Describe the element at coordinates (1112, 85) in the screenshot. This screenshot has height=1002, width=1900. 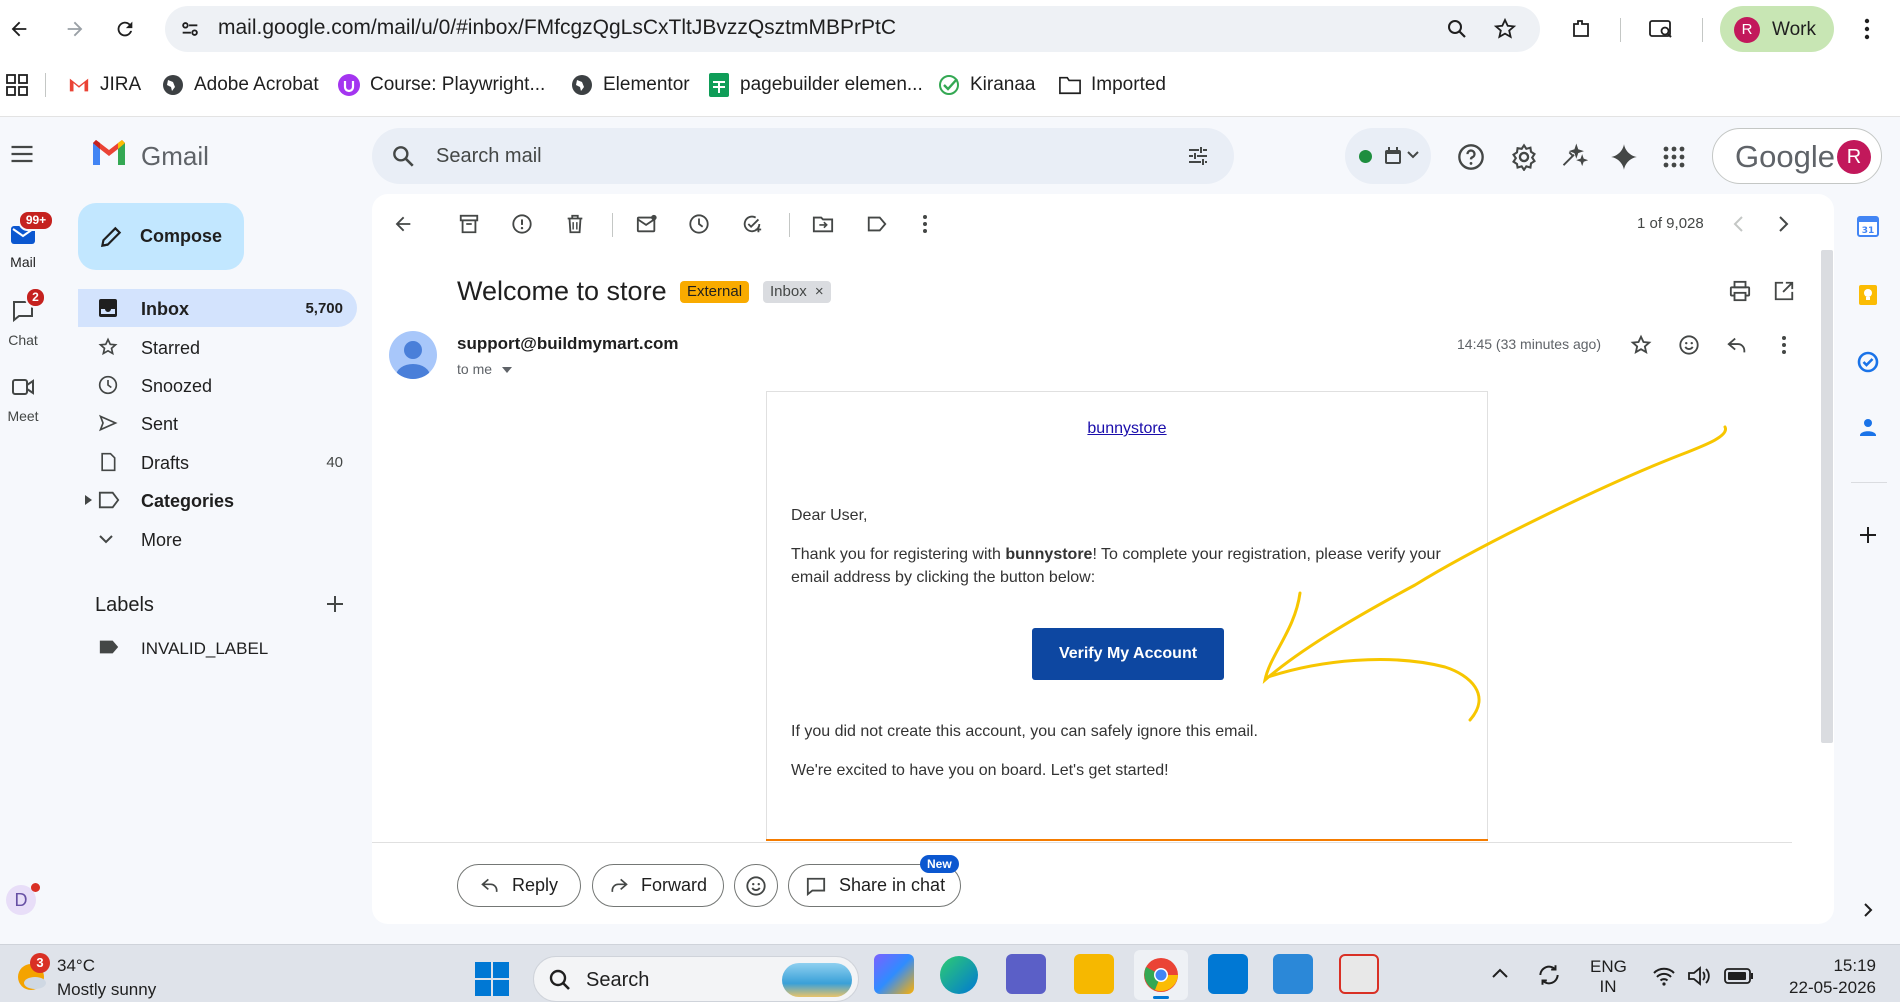
I see `bookmark-imported: Imported` at that location.